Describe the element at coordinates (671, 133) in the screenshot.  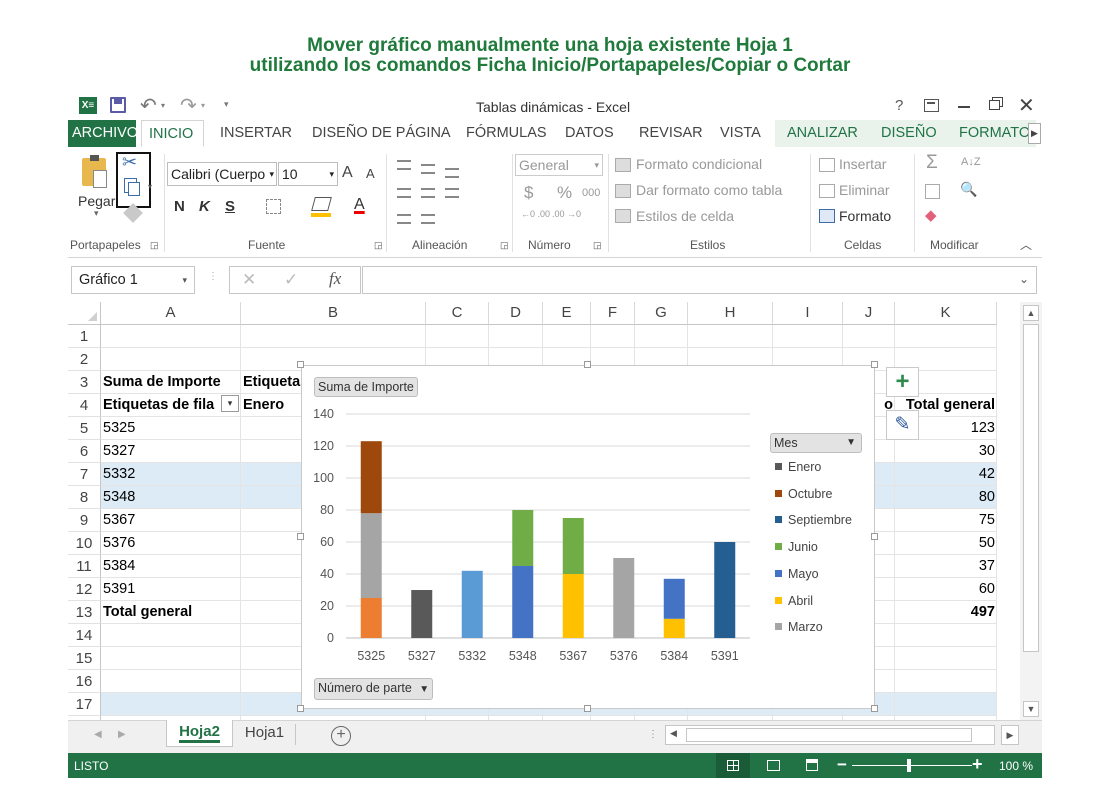
I see `tab-revisar: REVISAR` at that location.